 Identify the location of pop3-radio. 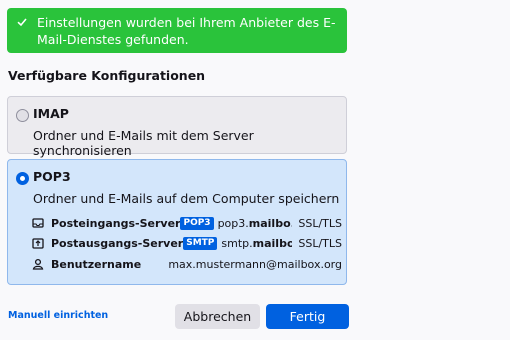
(22, 178).